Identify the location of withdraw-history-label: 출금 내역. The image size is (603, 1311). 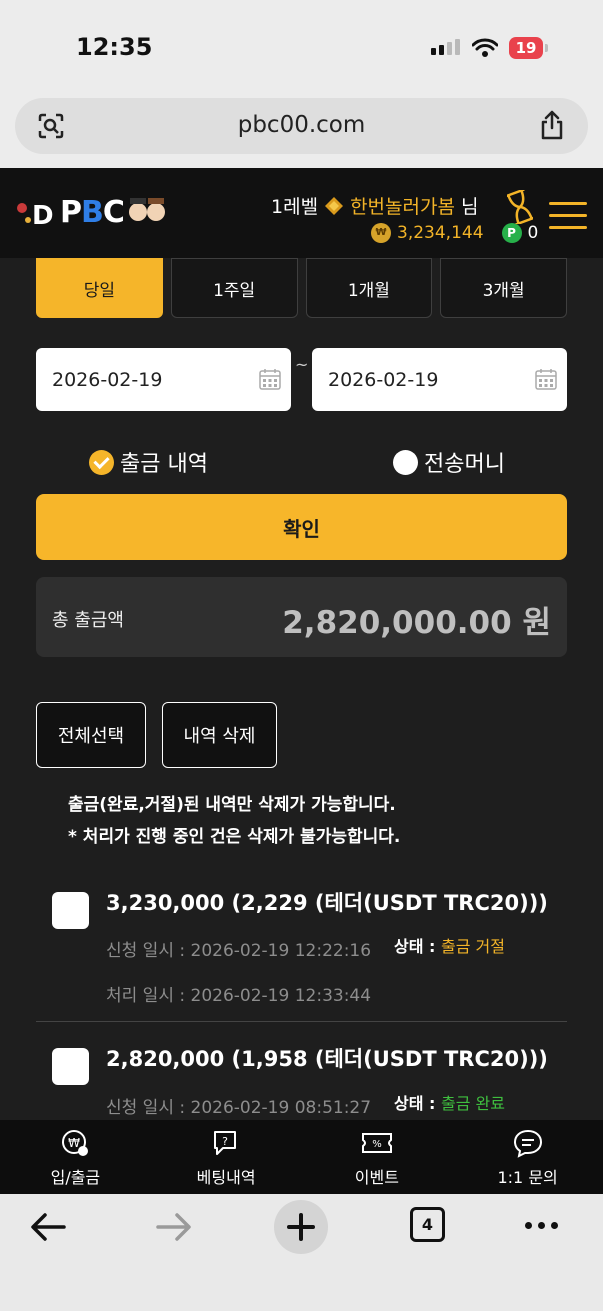
(164, 464).